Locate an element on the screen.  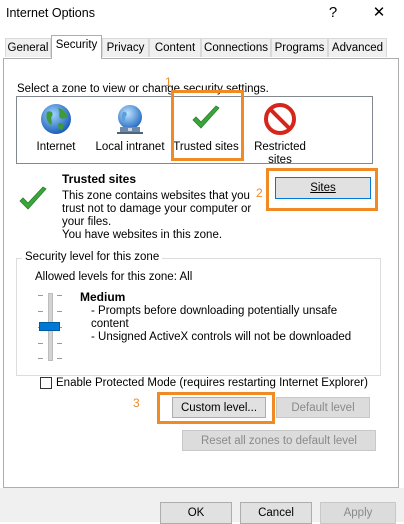
annotation-number-3: 3 is located at coordinates (136, 403).